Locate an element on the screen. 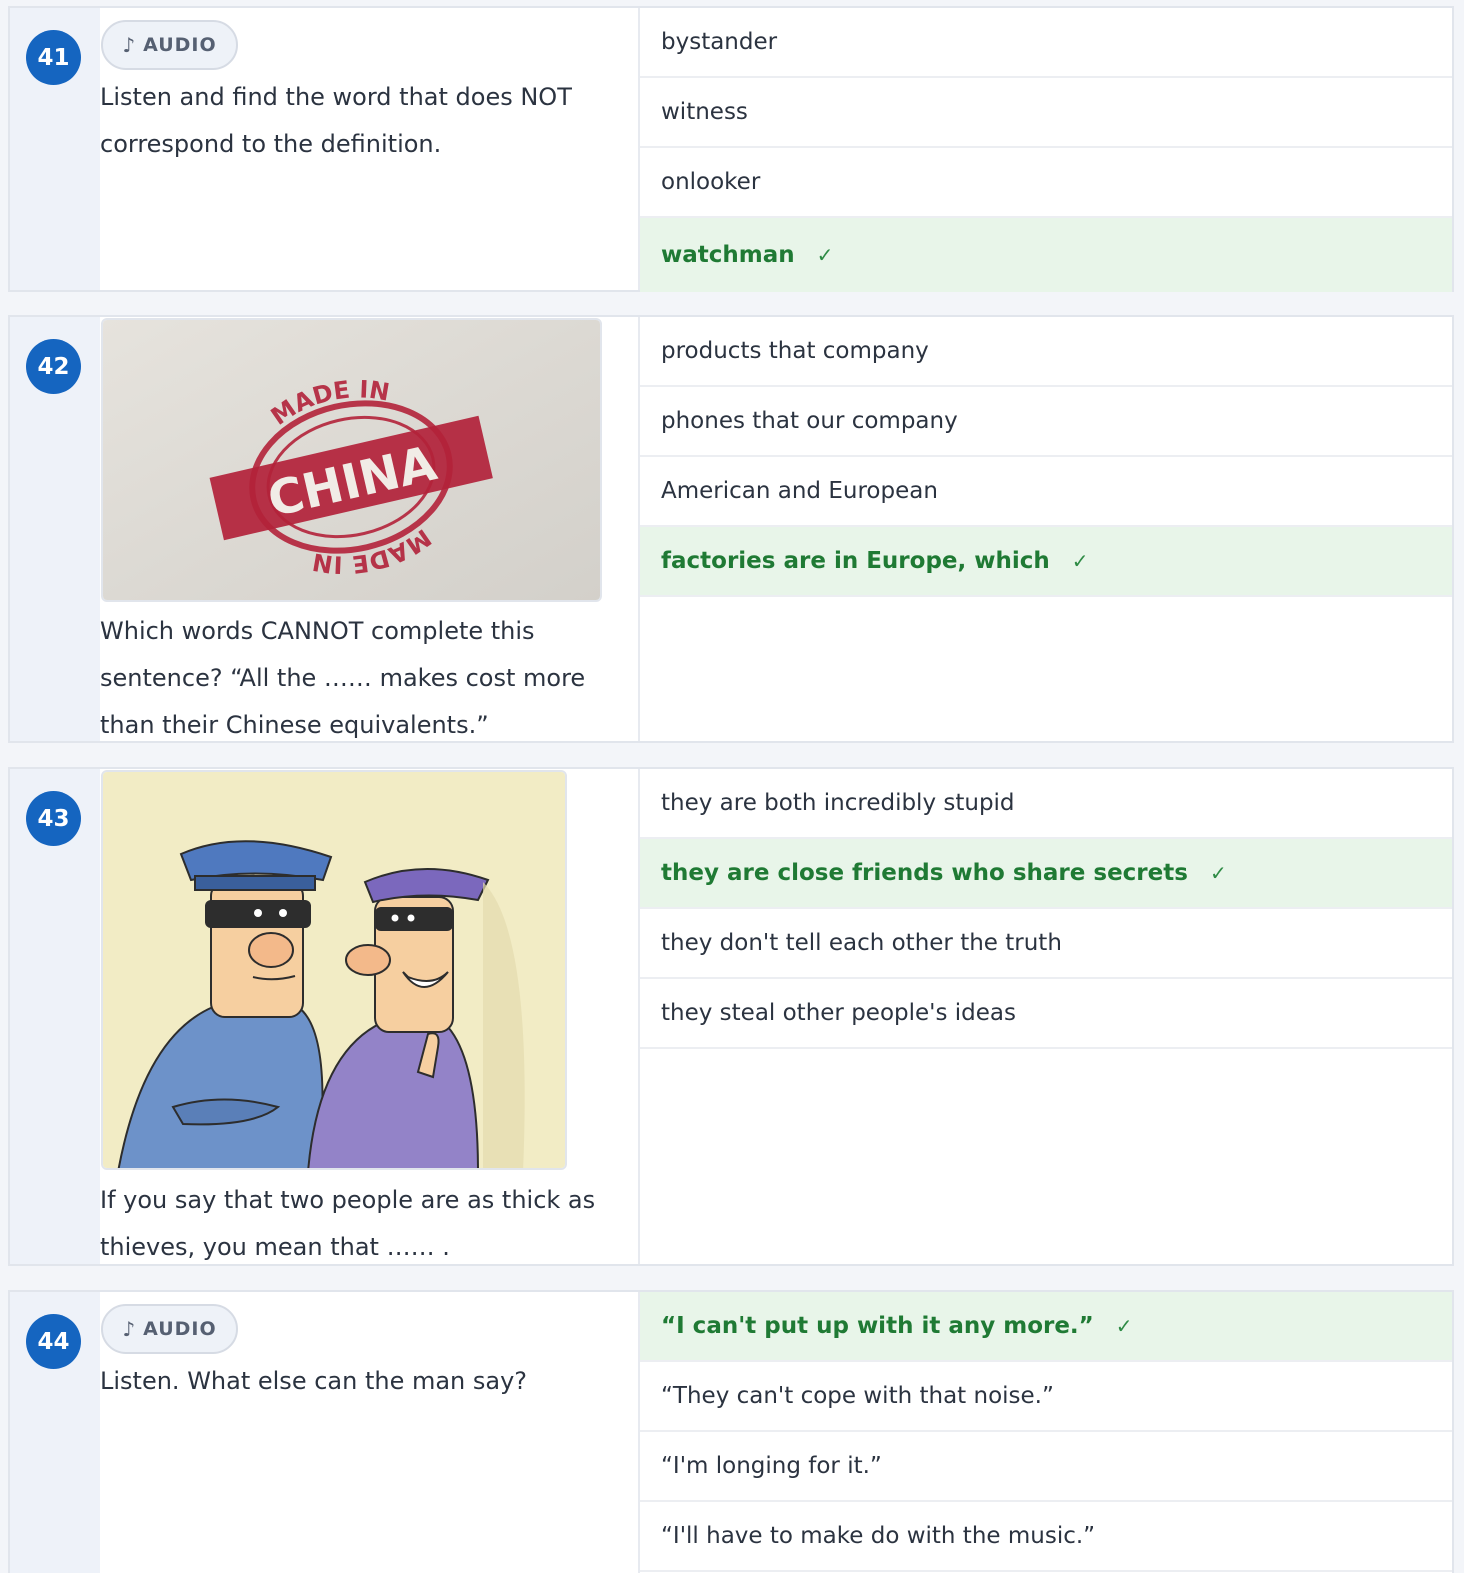 The height and width of the screenshot is (1573, 1464). question-number-badge: 41 is located at coordinates (53, 57).